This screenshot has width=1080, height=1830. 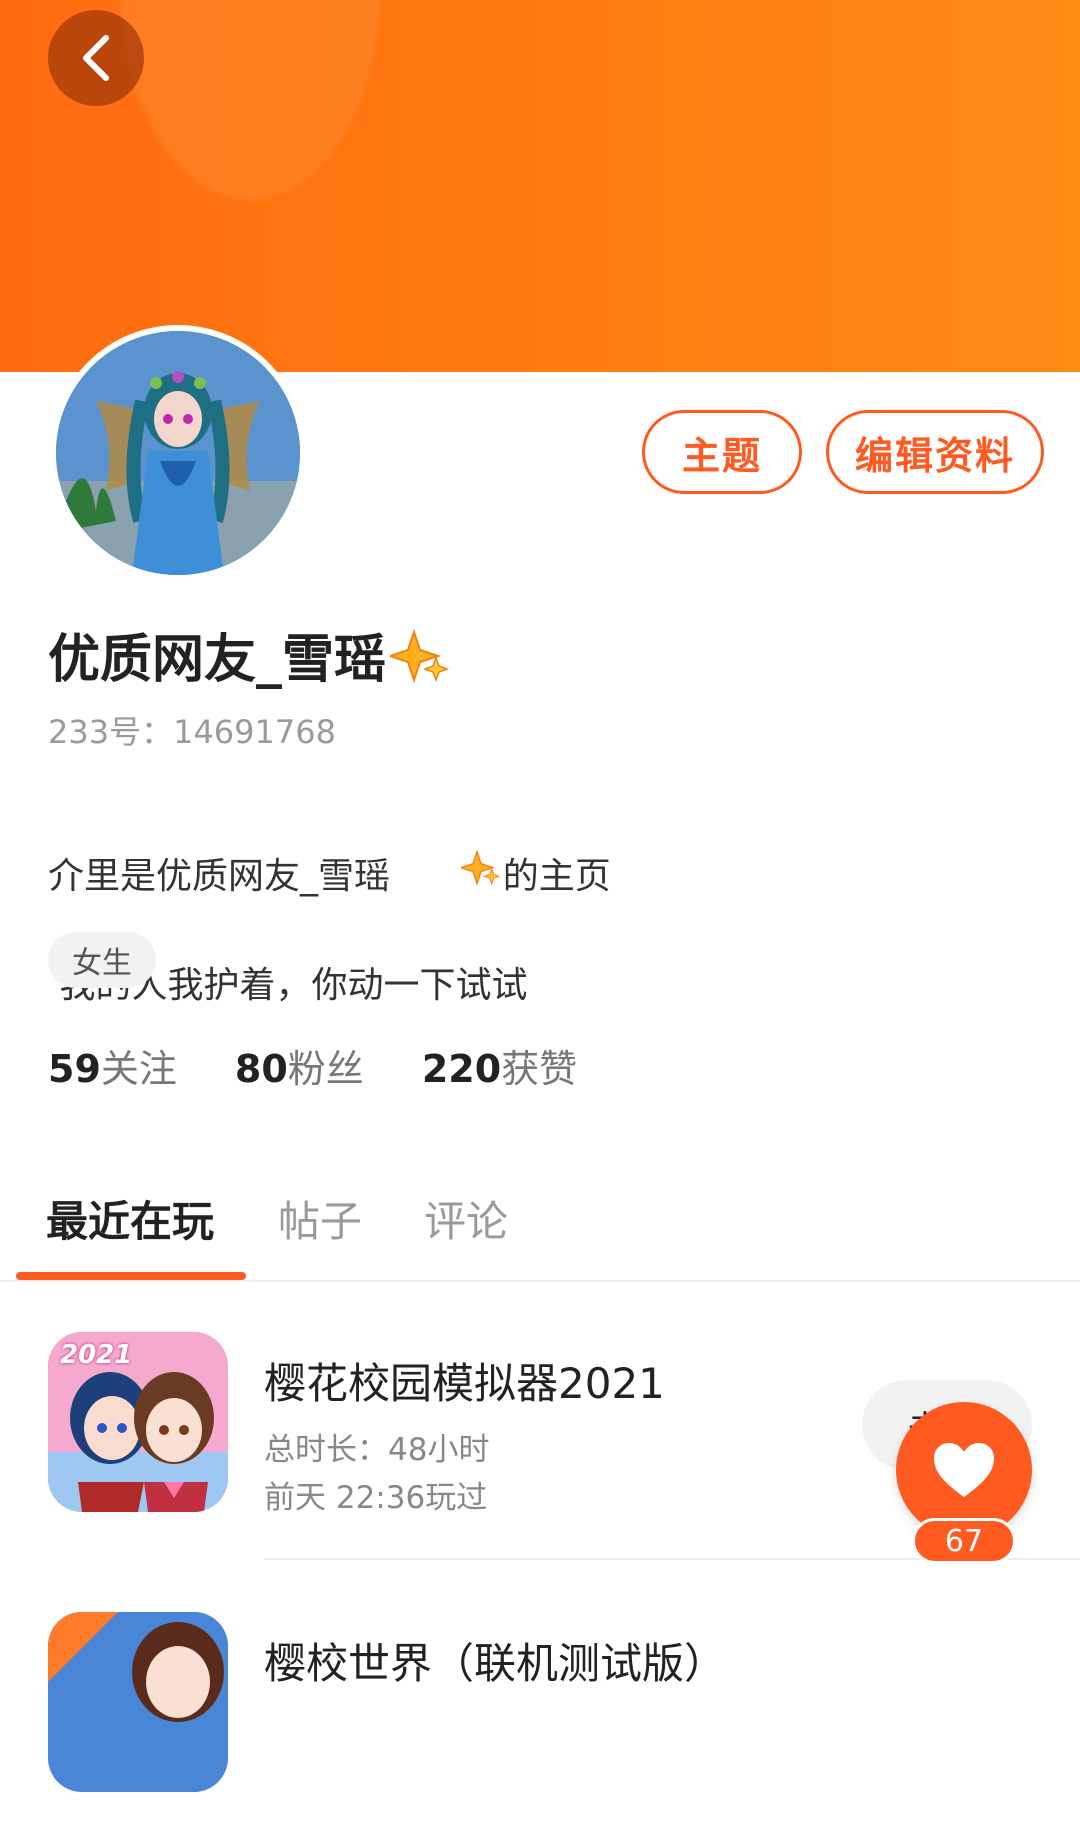 What do you see at coordinates (131, 1276) in the screenshot?
I see `active-tab-indicator` at bounding box center [131, 1276].